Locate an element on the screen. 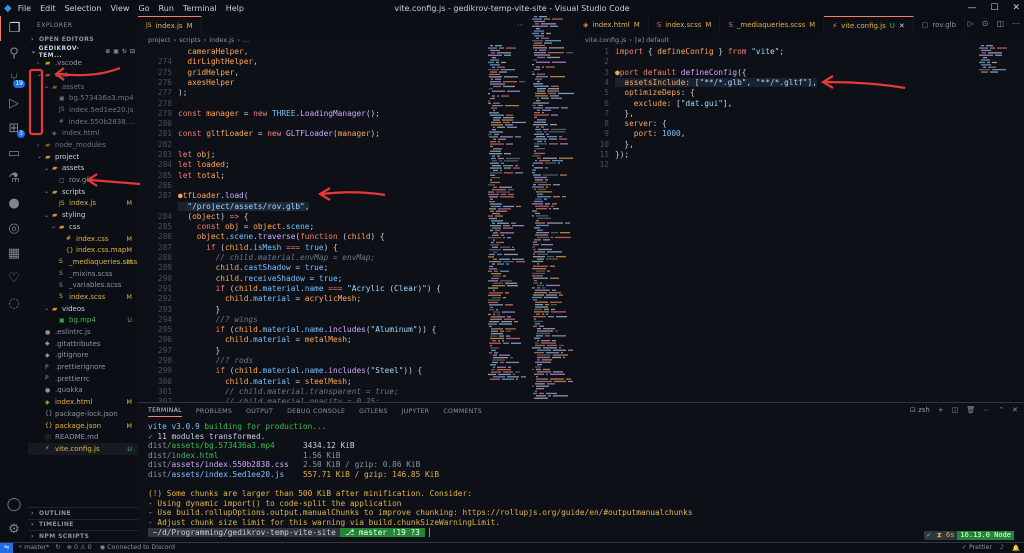 This screenshot has width=1024, height=553. jupyter-icon: ◌ is located at coordinates (14, 303).